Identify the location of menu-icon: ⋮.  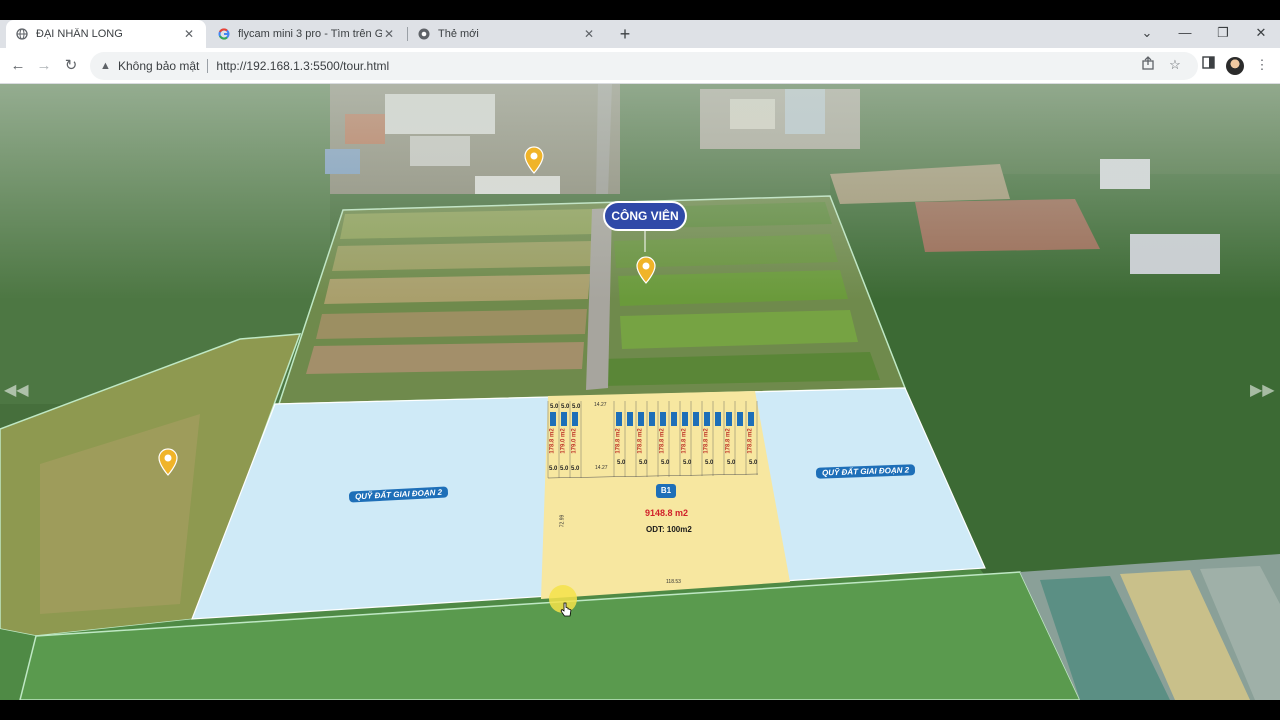
(1262, 65).